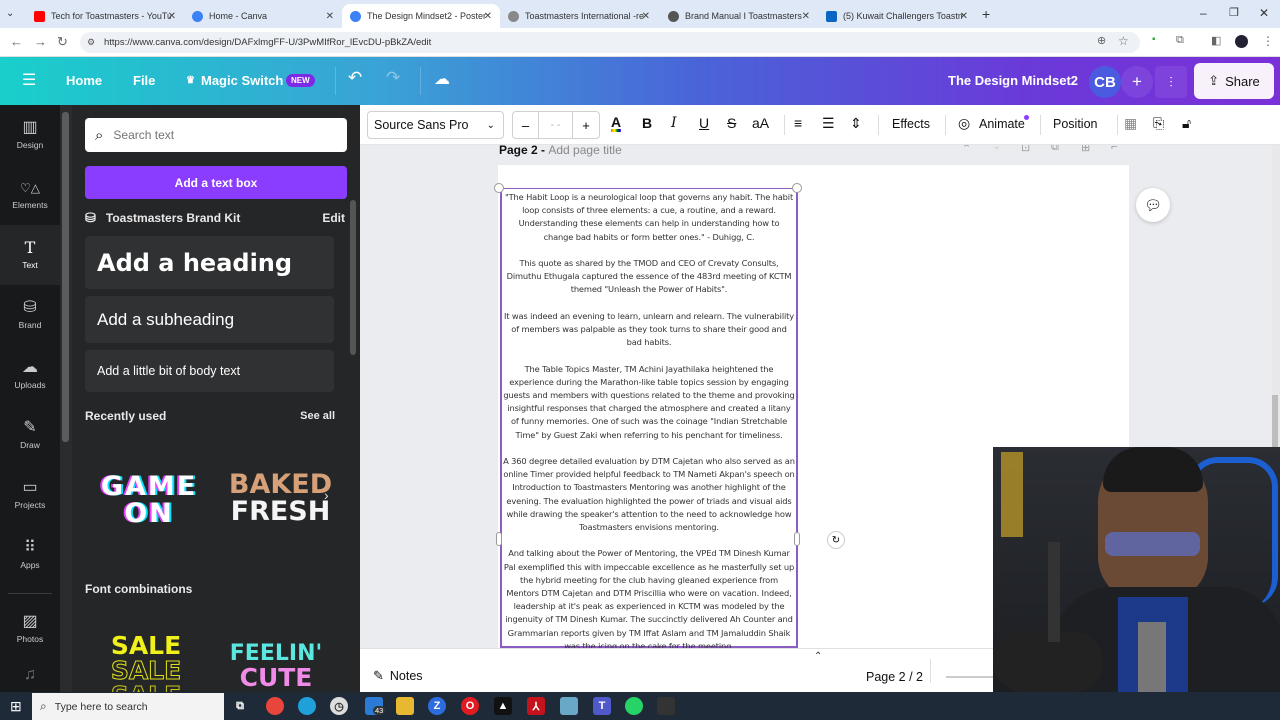 This screenshot has height=720, width=1280. Describe the element at coordinates (966, 150) in the screenshot. I see `page-up-icon: ⌃` at that location.